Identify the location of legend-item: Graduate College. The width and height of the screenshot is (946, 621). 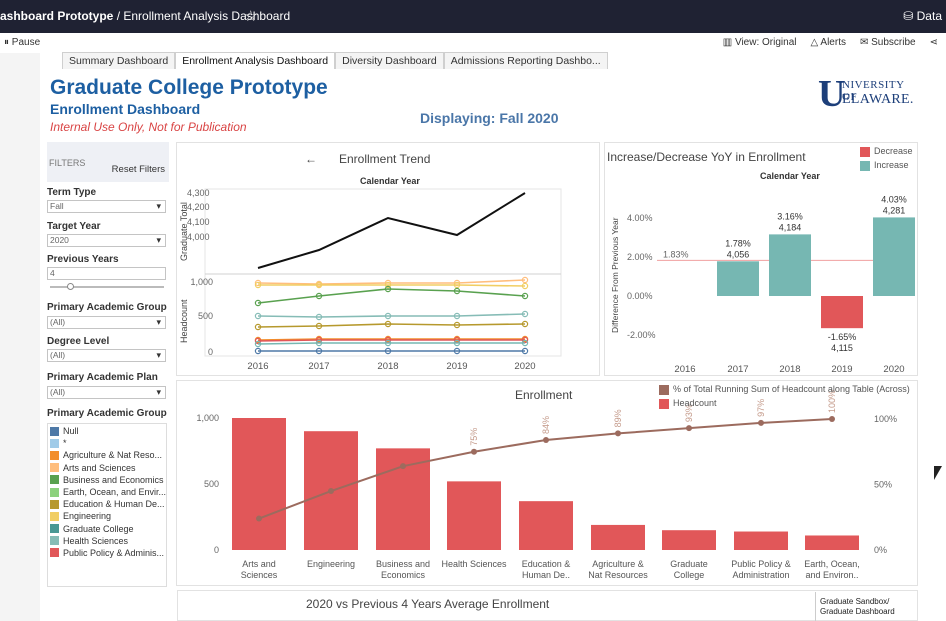
(108, 529).